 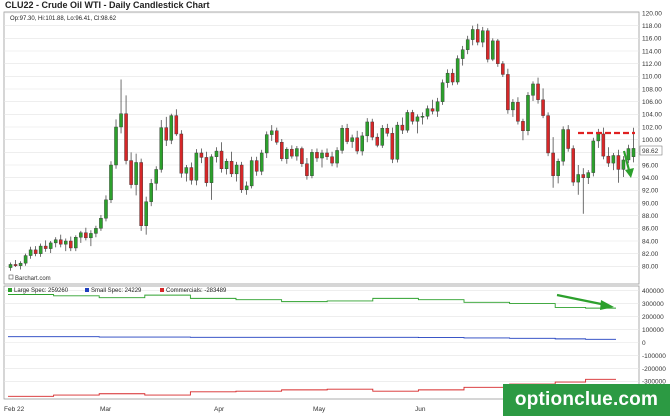 I want to click on cot-tick-label: -100000, so click(x=654, y=356).